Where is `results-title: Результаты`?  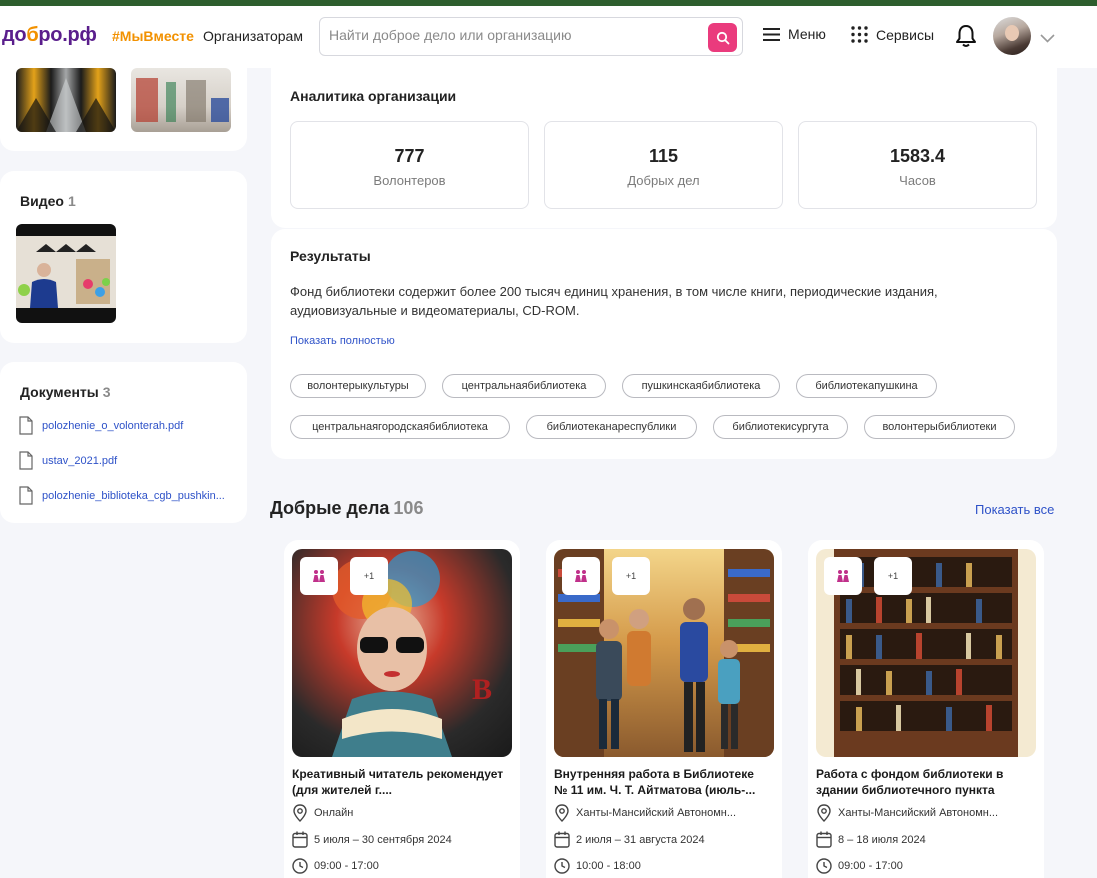 results-title: Результаты is located at coordinates (330, 256).